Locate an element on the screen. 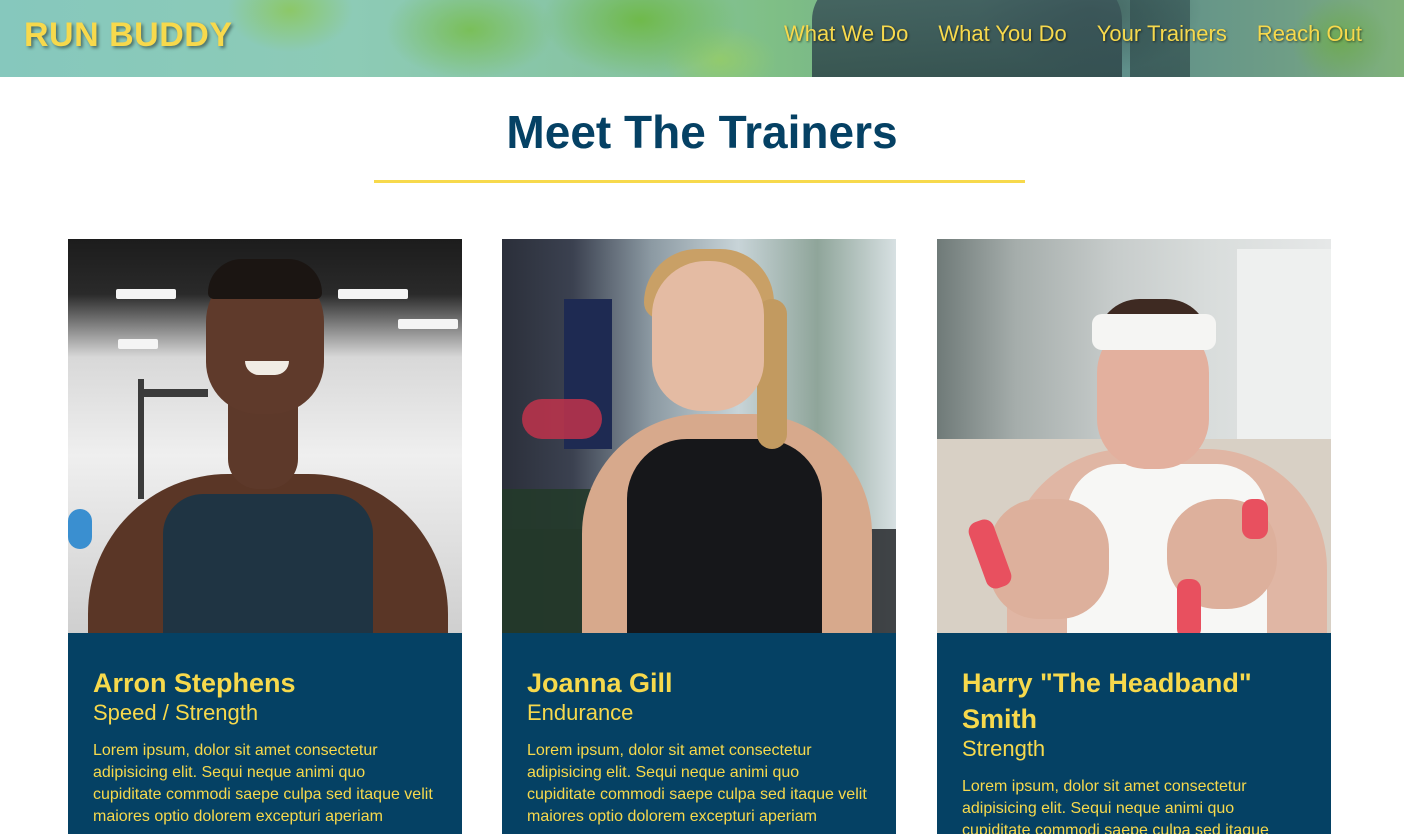  title-underline is located at coordinates (699, 181).